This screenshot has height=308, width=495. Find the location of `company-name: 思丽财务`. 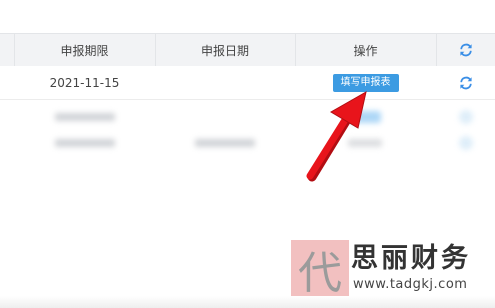

company-name: 思丽财务 is located at coordinates (411, 258).